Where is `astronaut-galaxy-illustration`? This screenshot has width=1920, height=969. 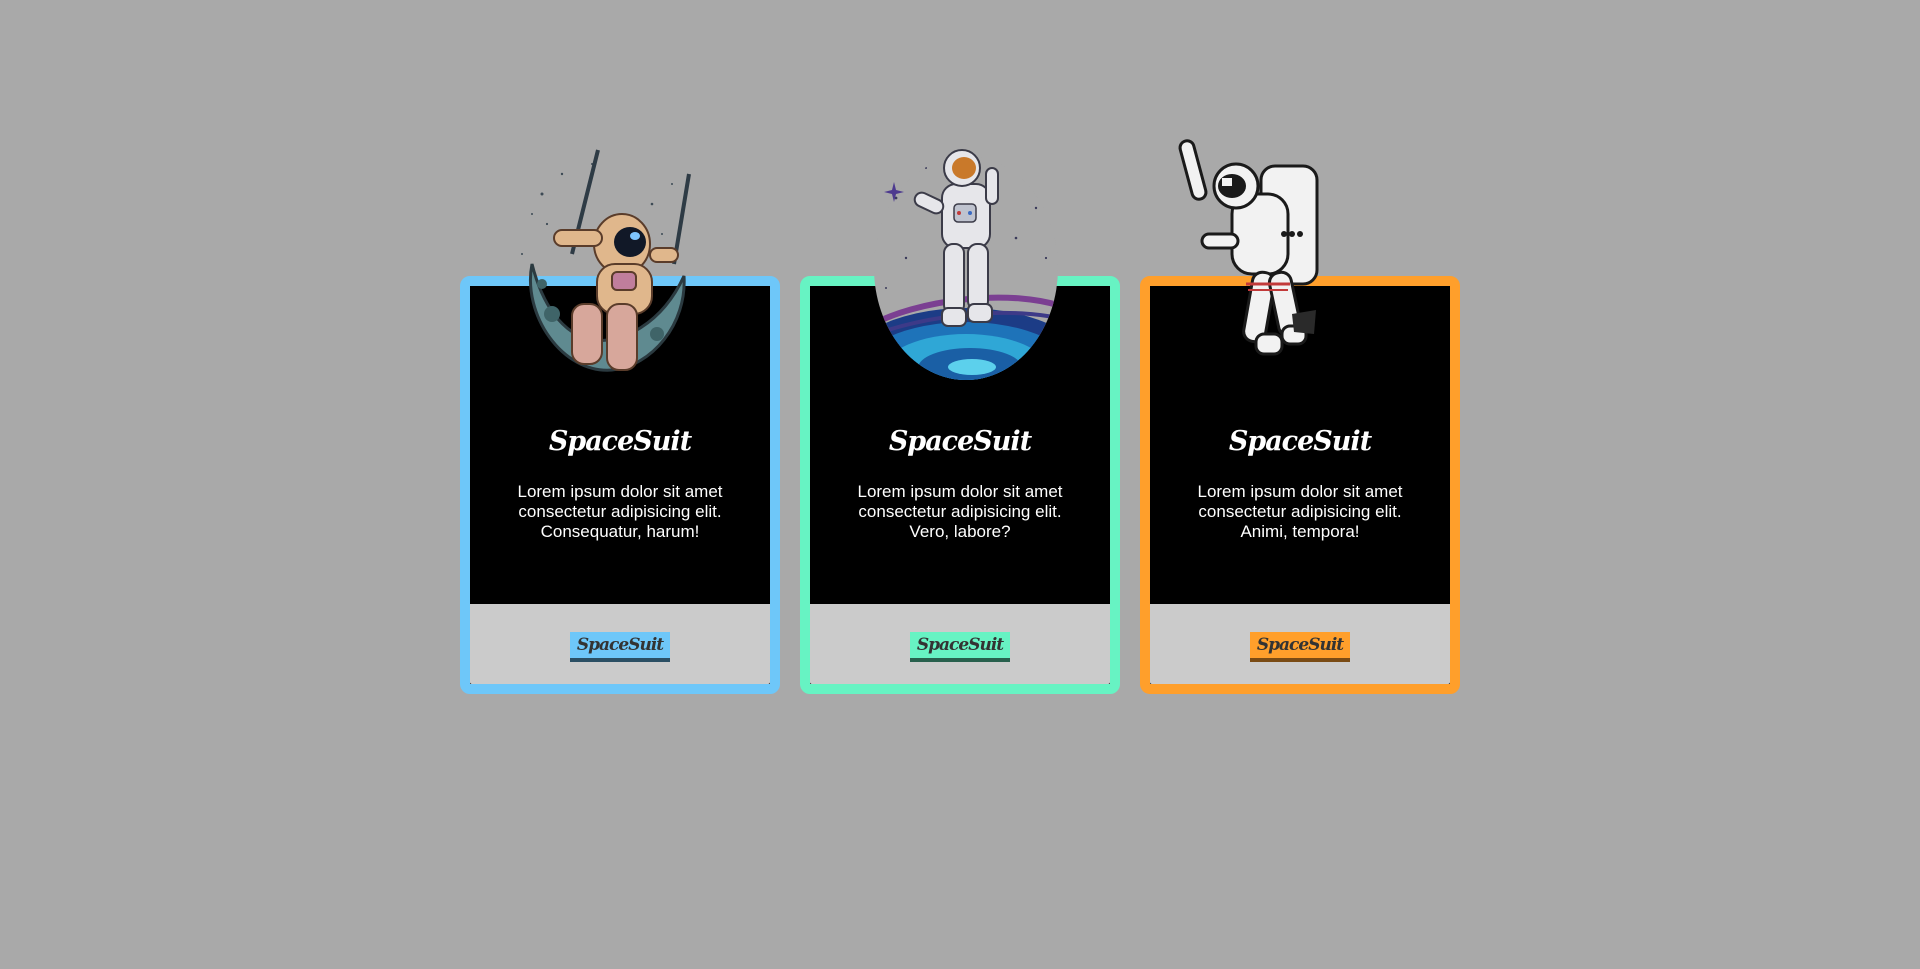
astronaut-galaxy-illustration is located at coordinates (966, 264).